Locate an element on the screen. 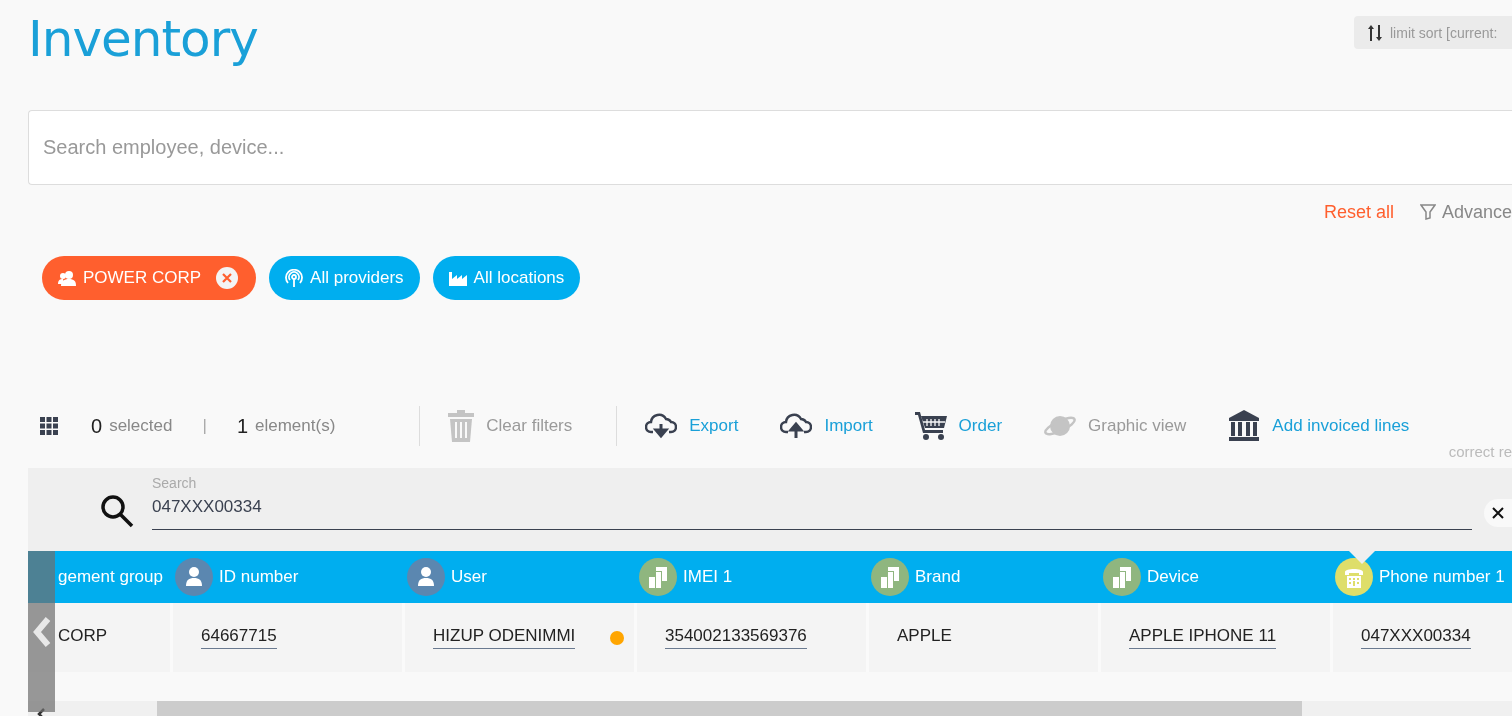 The image size is (1512, 716). cloud-upload-icon is located at coordinates (796, 426).